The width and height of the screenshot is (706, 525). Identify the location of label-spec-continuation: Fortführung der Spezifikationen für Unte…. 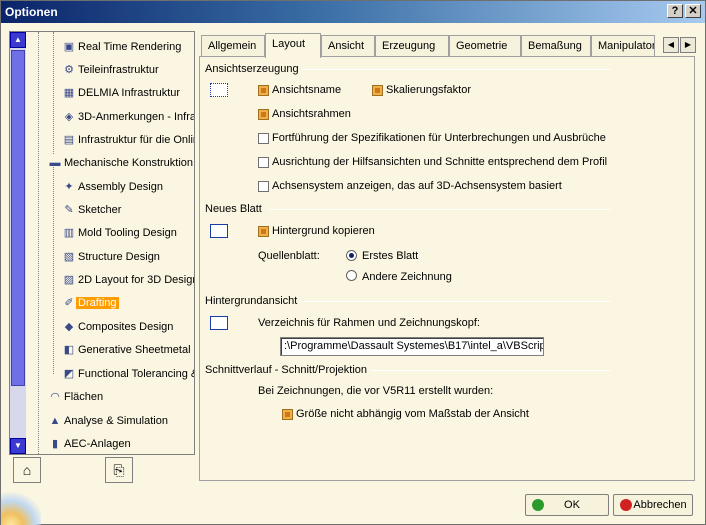
(439, 138).